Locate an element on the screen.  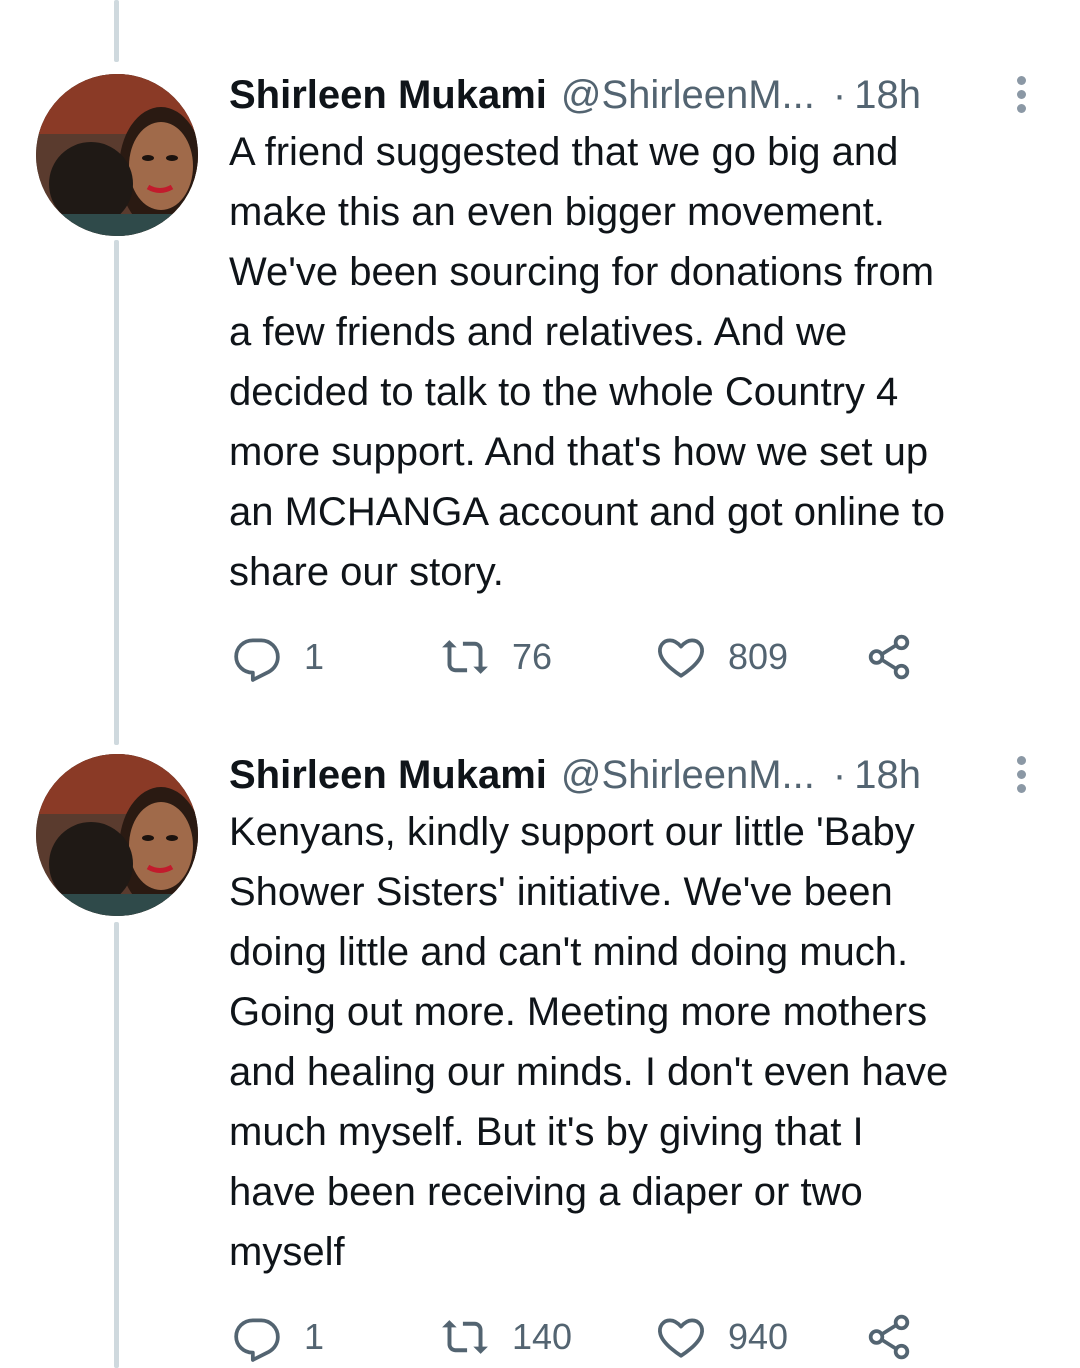
thread-line-top is located at coordinates (116, 31).